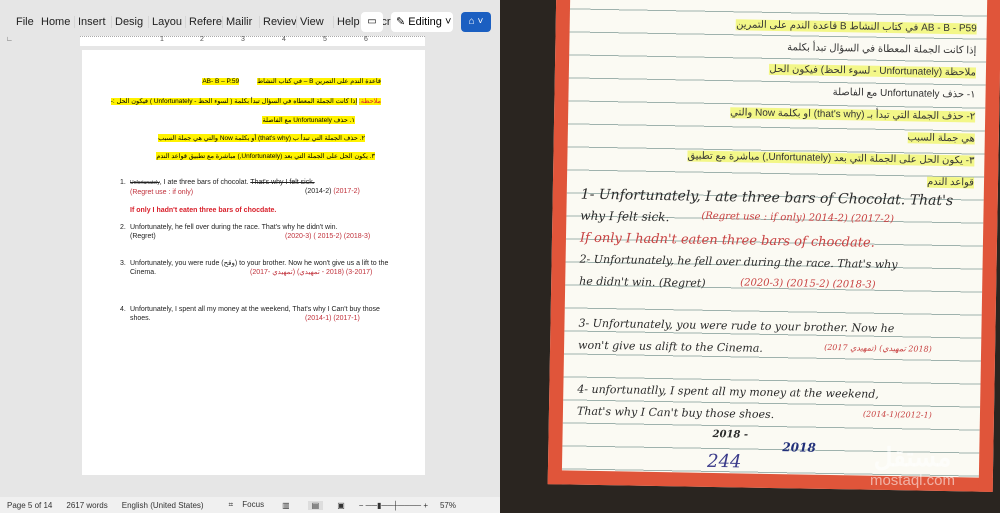 The height and width of the screenshot is (513, 1000). What do you see at coordinates (221, 81) in the screenshot?
I see `heading-reference: AB- B – P.59` at bounding box center [221, 81].